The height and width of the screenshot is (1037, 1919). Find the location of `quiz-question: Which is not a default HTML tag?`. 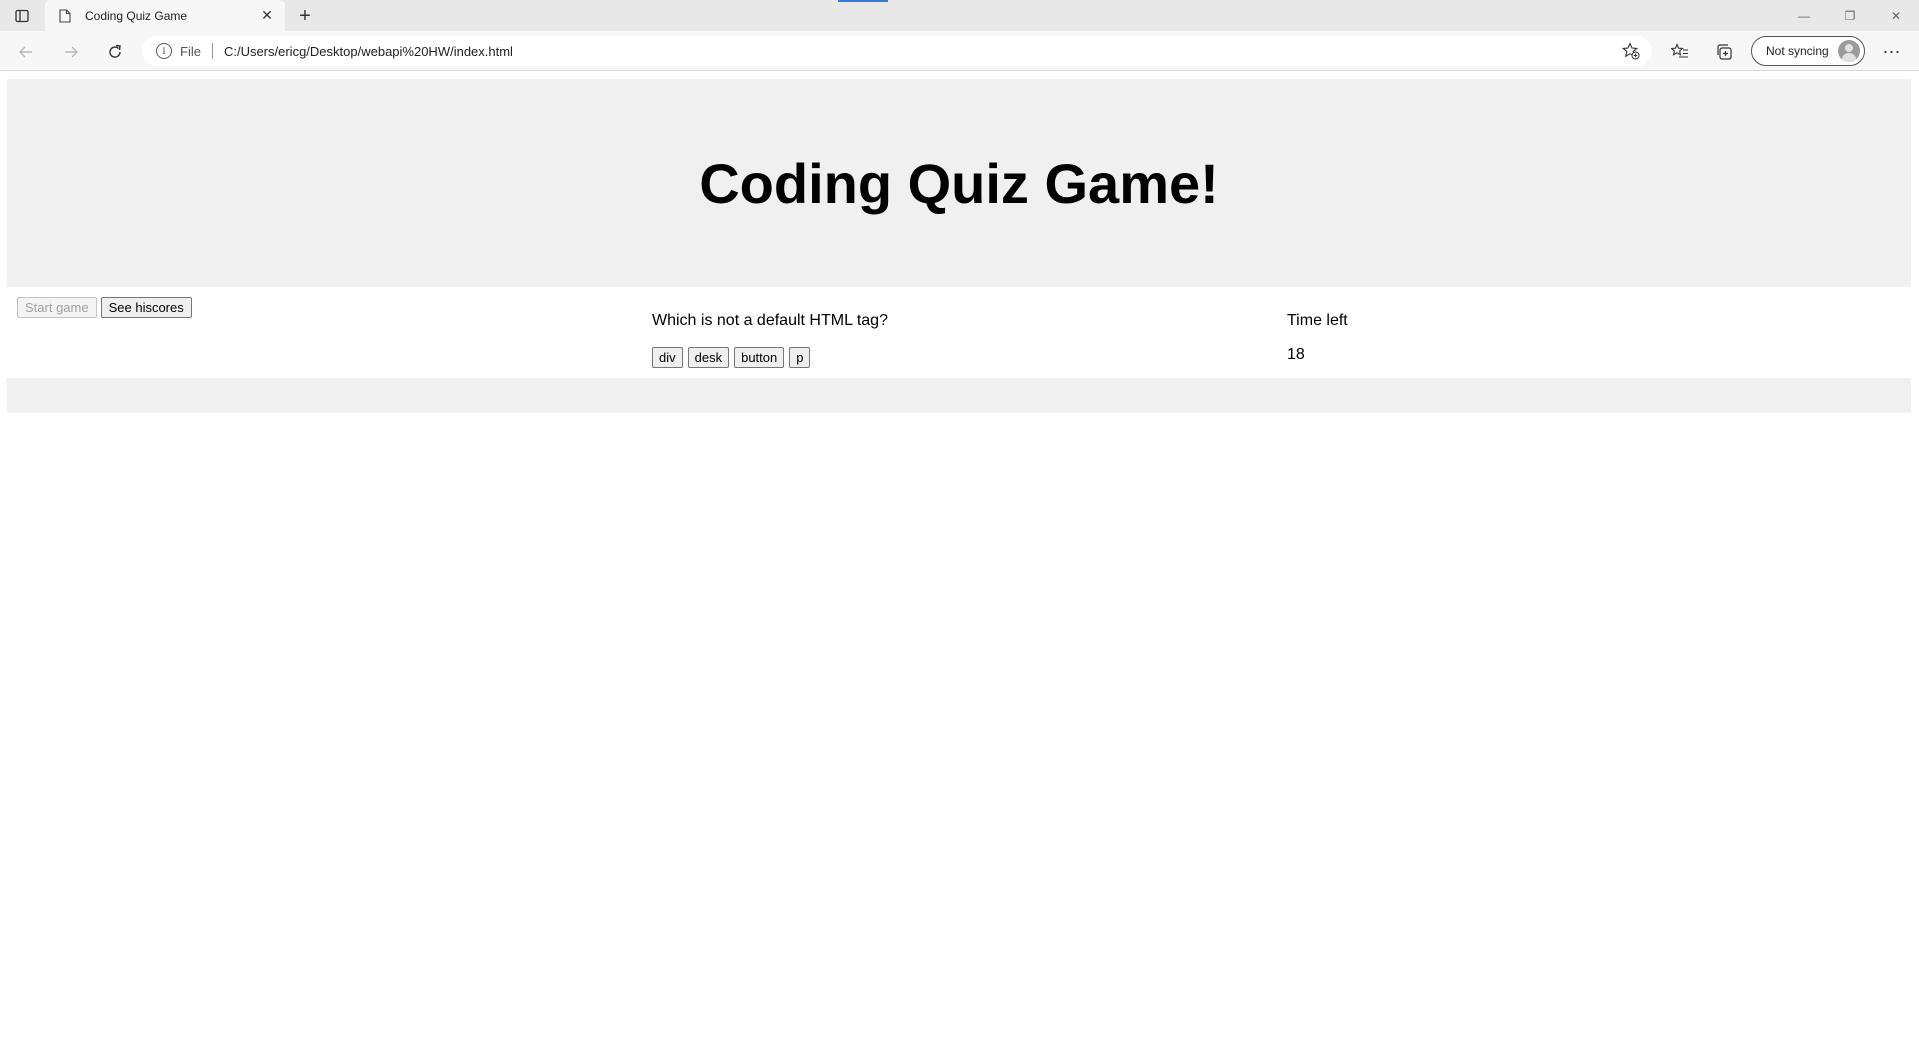

quiz-question: Which is not a default HTML tag? is located at coordinates (770, 320).